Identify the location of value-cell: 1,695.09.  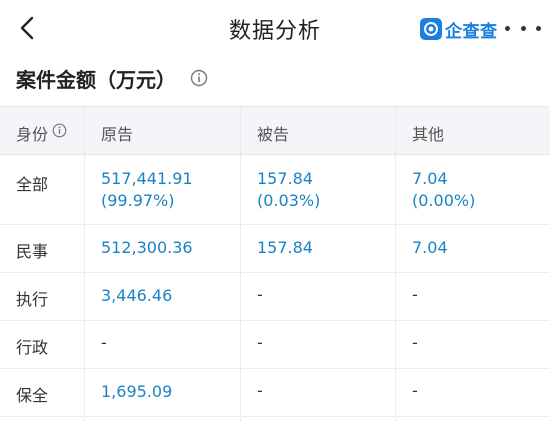
(162, 392).